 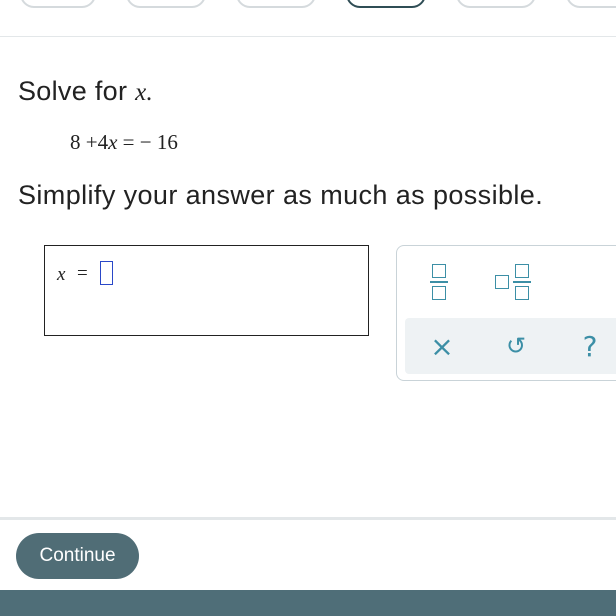 I want to click on equation-equals: =, so click(x=128, y=142).